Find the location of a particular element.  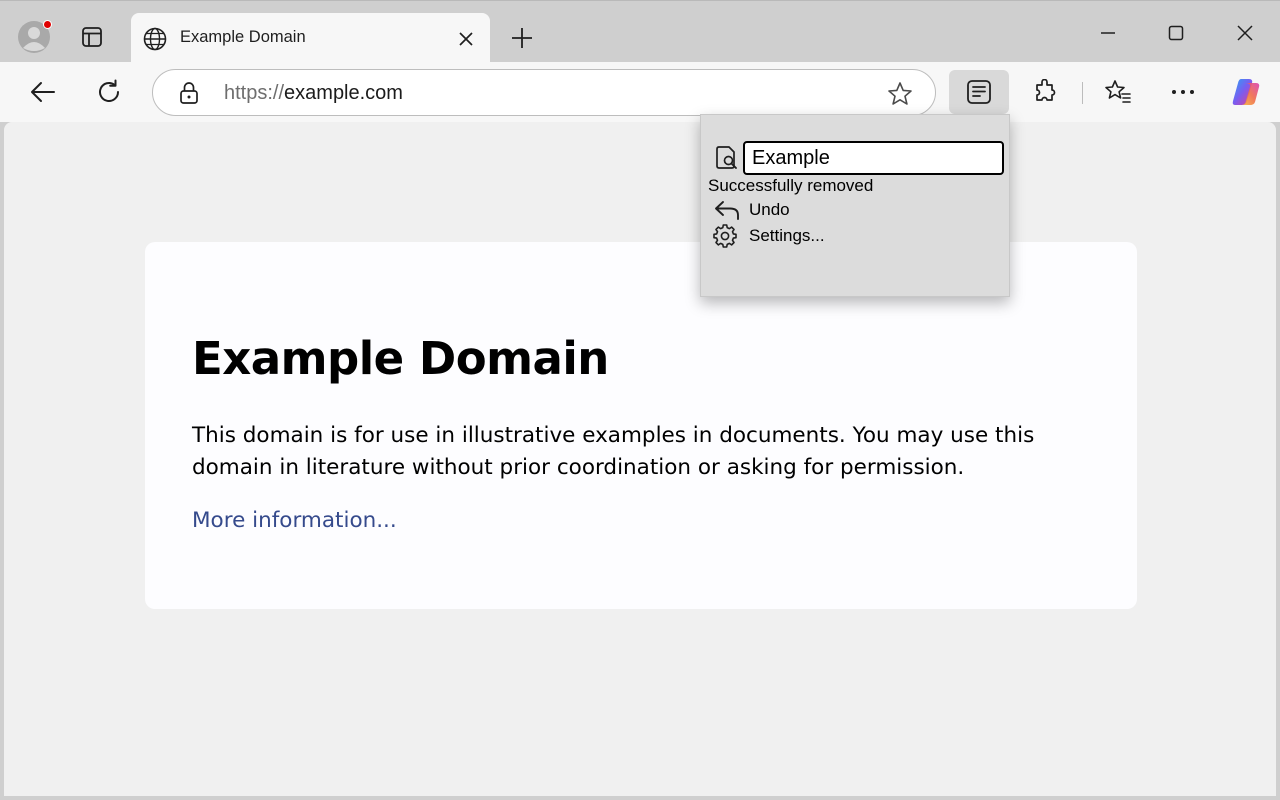

search-input is located at coordinates (873, 158).